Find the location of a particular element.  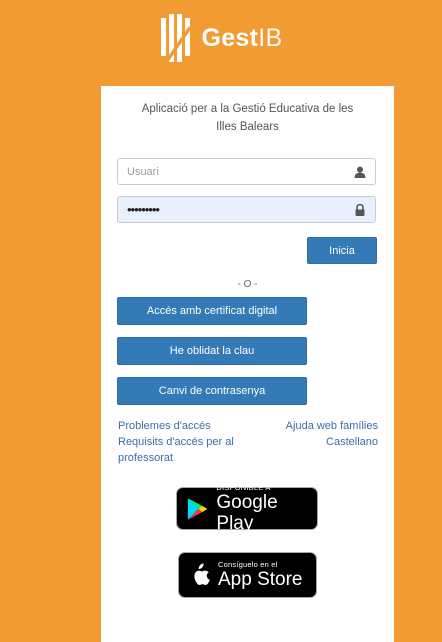

password-input is located at coordinates (232, 209).